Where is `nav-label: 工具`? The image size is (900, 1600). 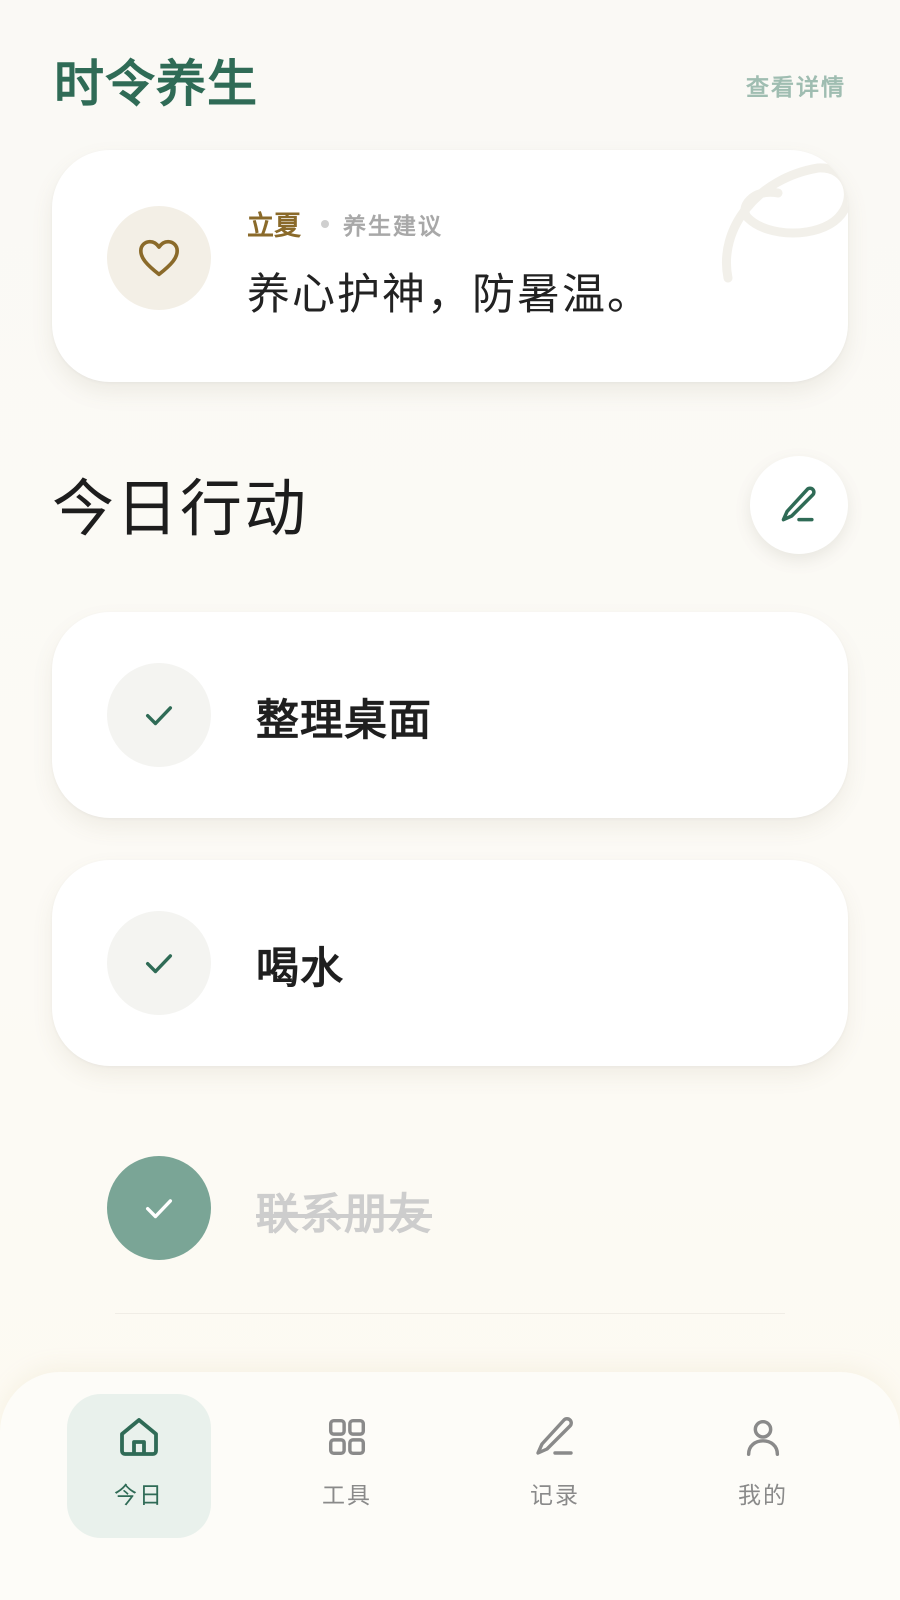
nav-label: 工具 is located at coordinates (347, 1496).